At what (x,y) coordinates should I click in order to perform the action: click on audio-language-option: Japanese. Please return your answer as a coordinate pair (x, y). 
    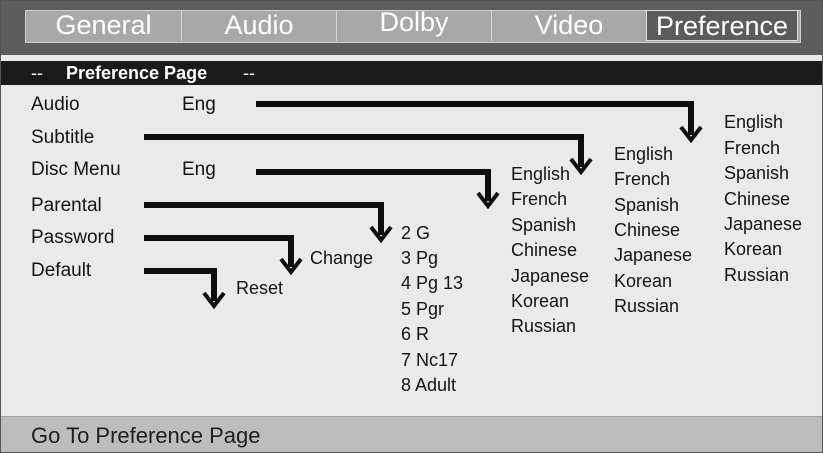
    Looking at the image, I should click on (763, 224).